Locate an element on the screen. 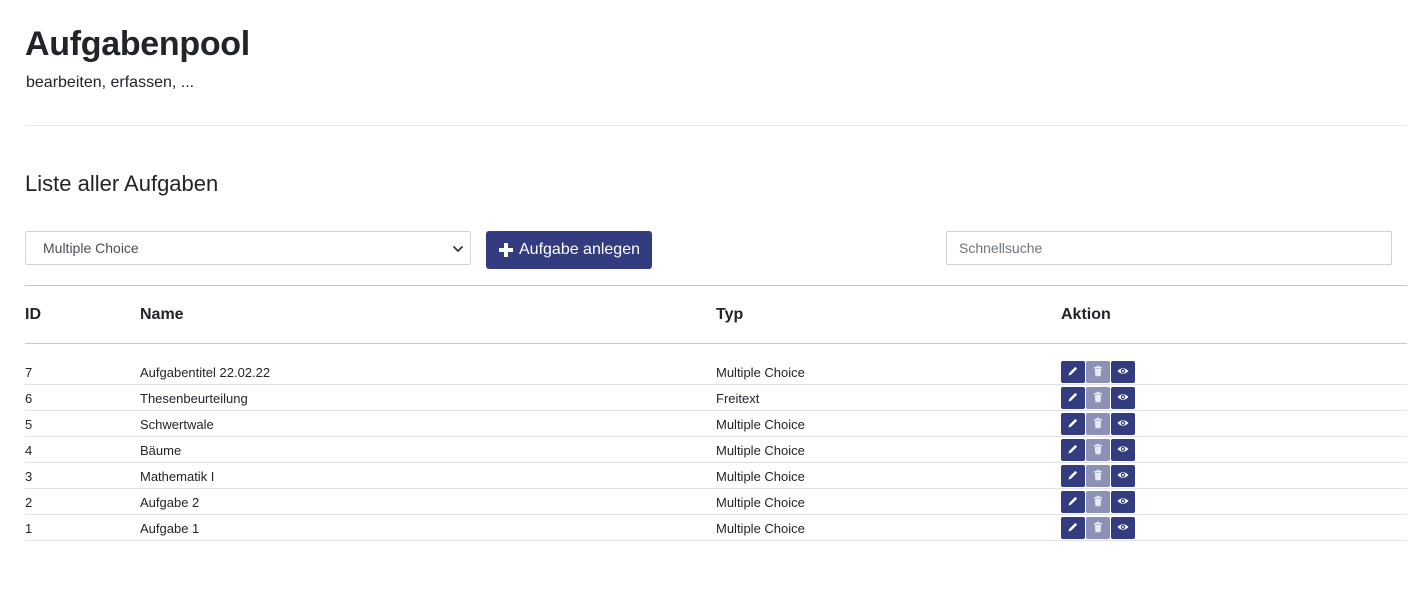 This screenshot has height=613, width=1417. task-id: 5 is located at coordinates (29, 424).